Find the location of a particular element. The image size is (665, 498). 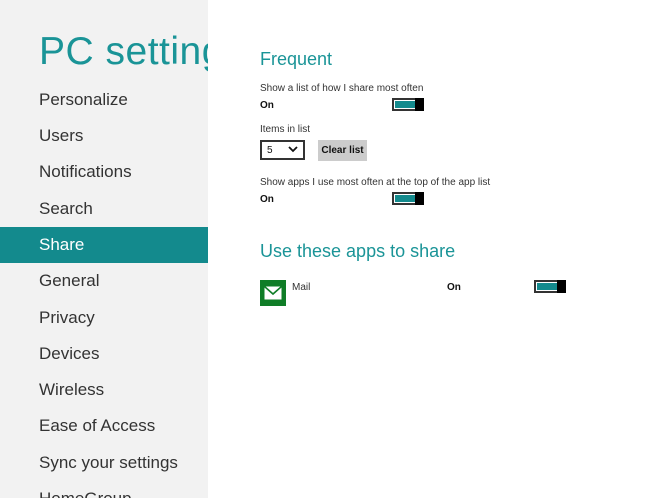

share-list-toggle is located at coordinates (408, 104).